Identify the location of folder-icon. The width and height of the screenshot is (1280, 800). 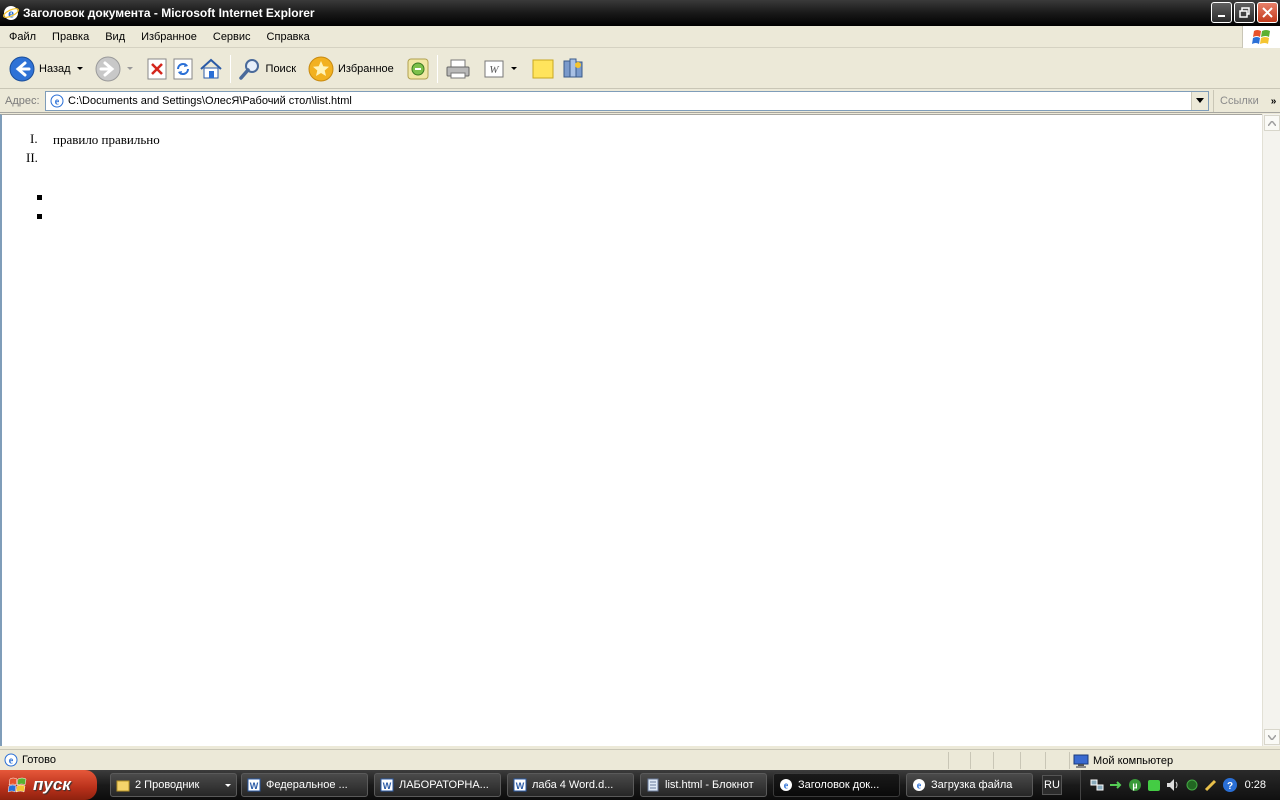
(123, 786).